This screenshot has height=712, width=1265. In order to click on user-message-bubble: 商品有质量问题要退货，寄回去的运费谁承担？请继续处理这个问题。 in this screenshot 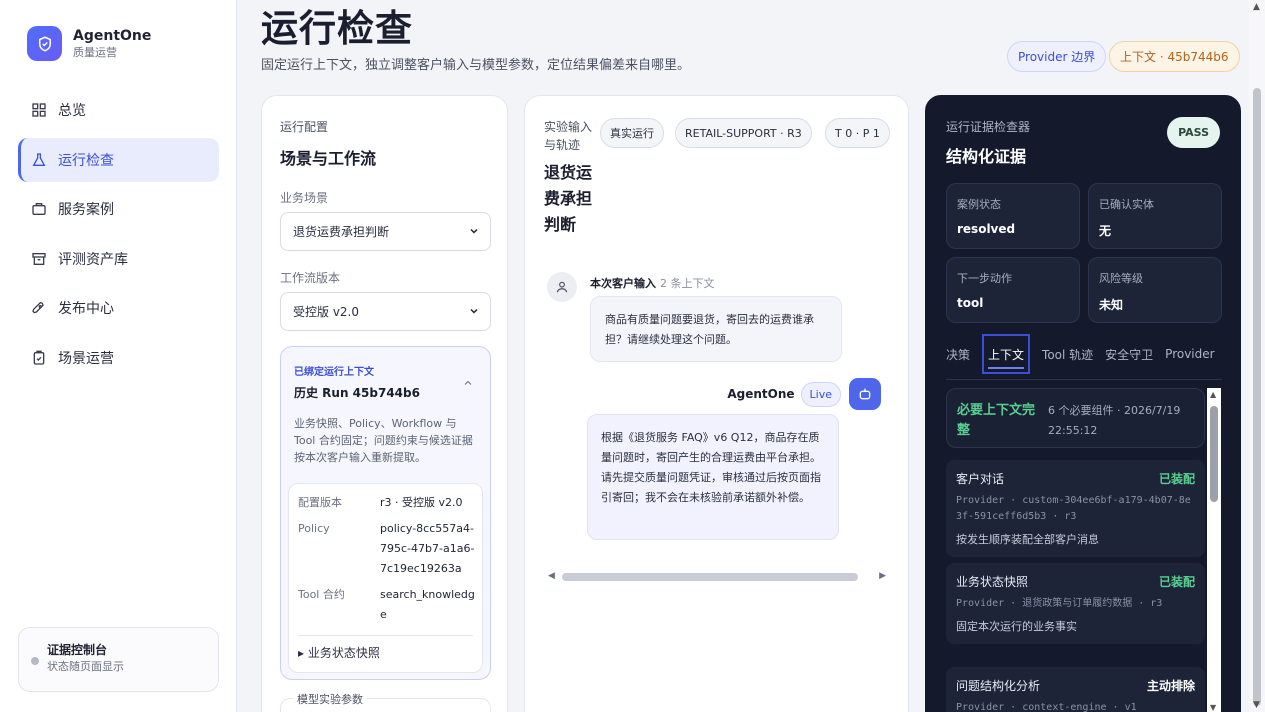, I will do `click(716, 329)`.